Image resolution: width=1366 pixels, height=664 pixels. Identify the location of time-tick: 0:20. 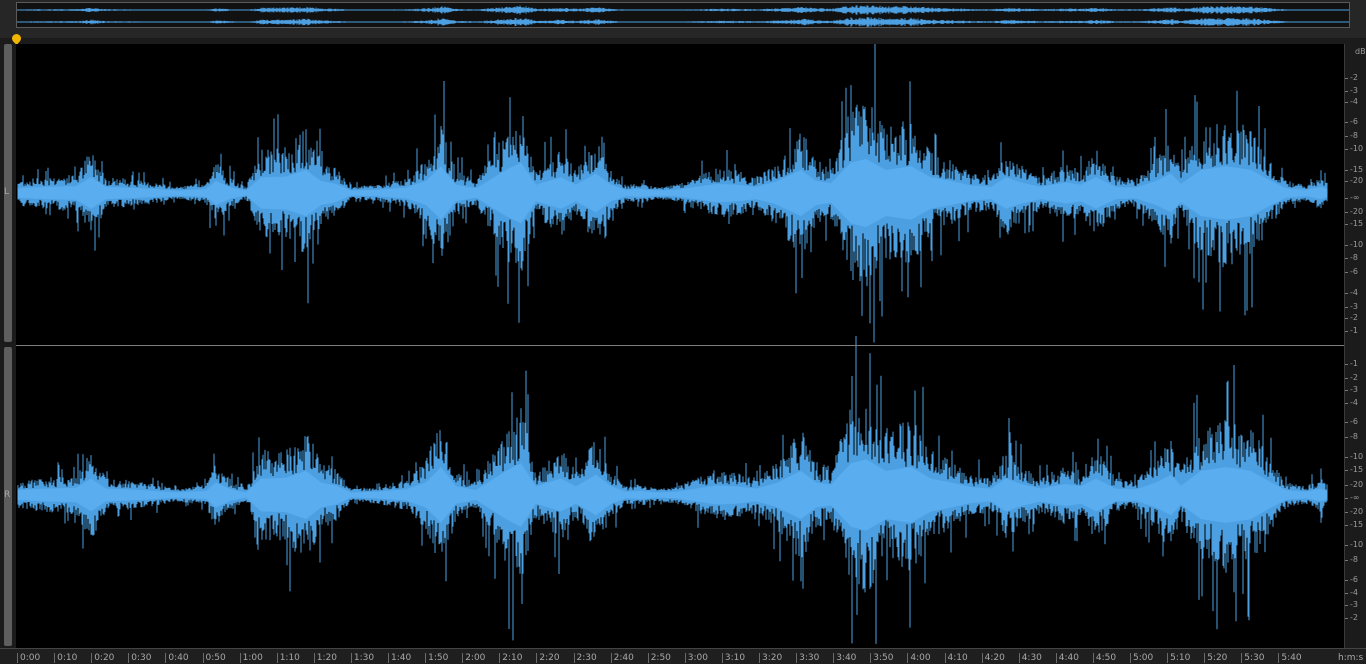
(102, 658).